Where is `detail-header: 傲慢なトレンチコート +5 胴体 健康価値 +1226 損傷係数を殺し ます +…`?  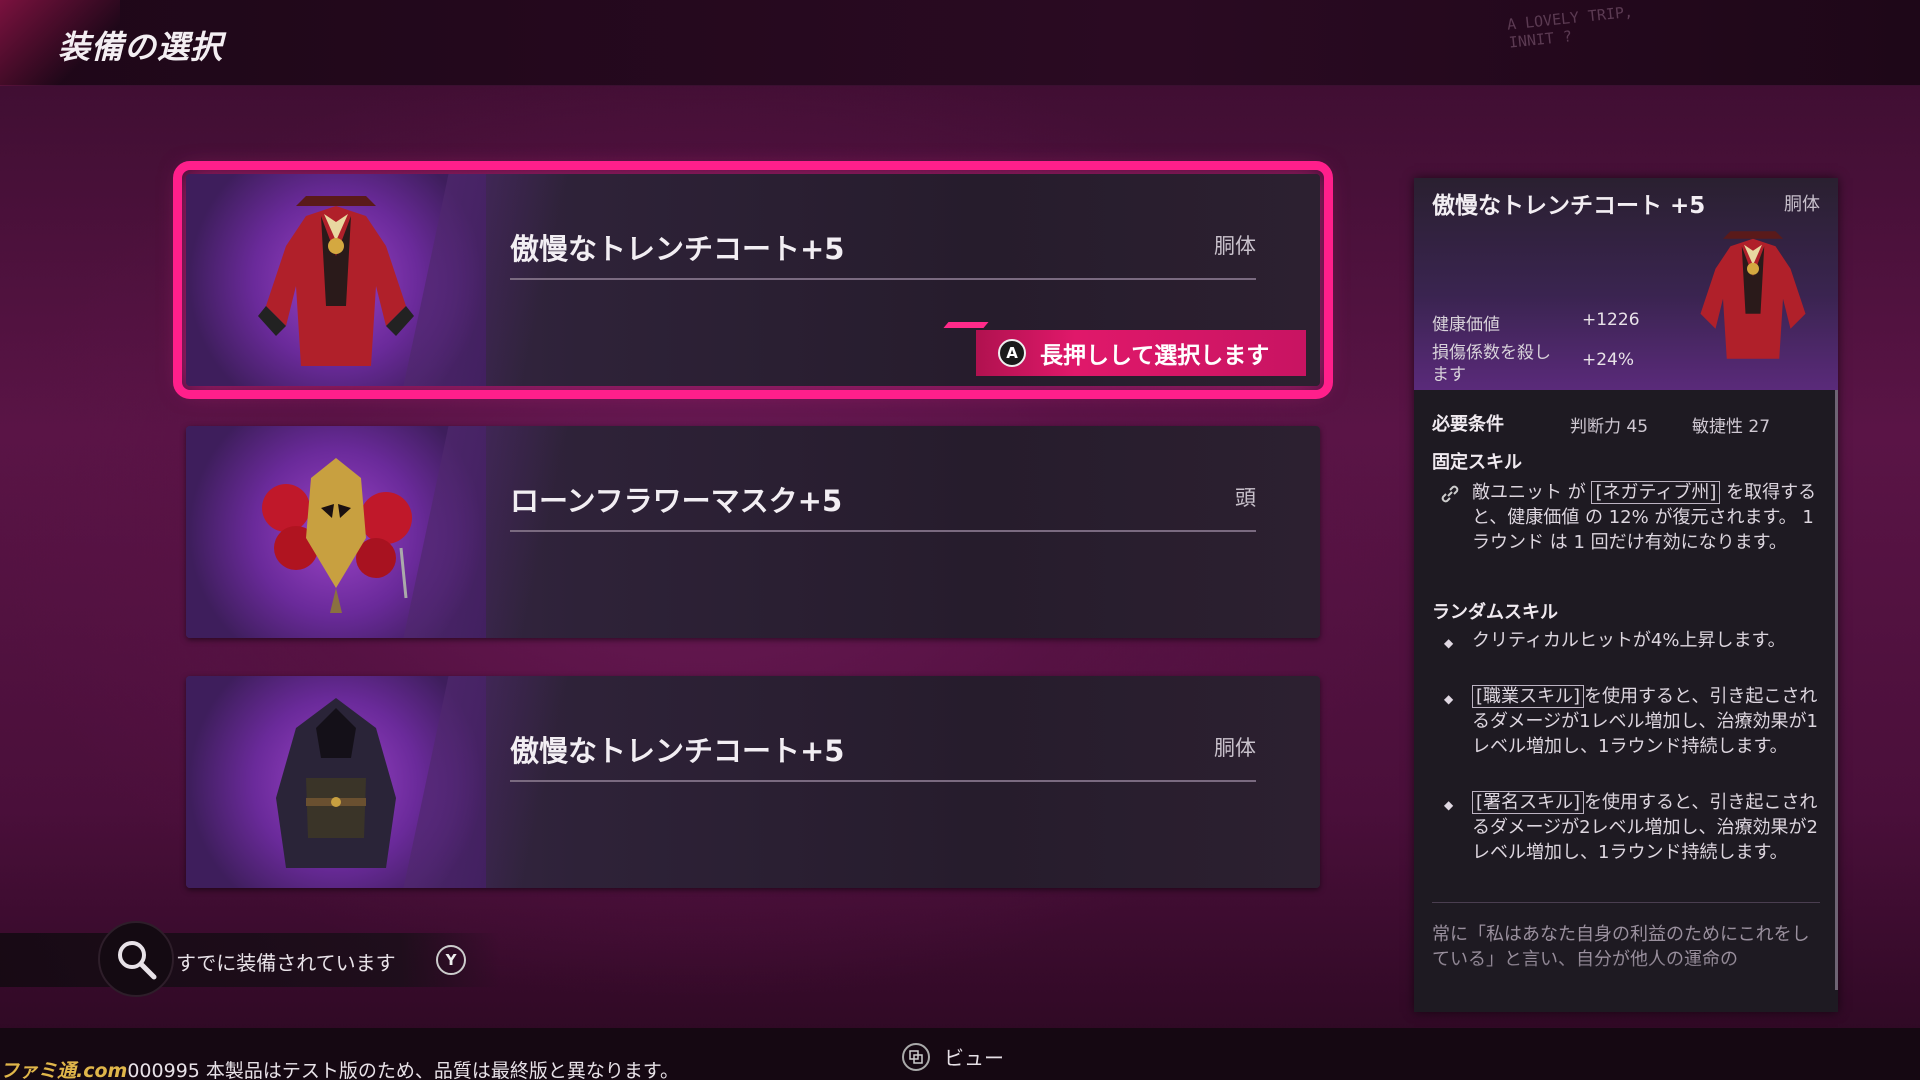 detail-header: 傲慢なトレンチコート +5 胴体 健康価値 +1226 損傷係数を殺し ます +… is located at coordinates (1626, 284).